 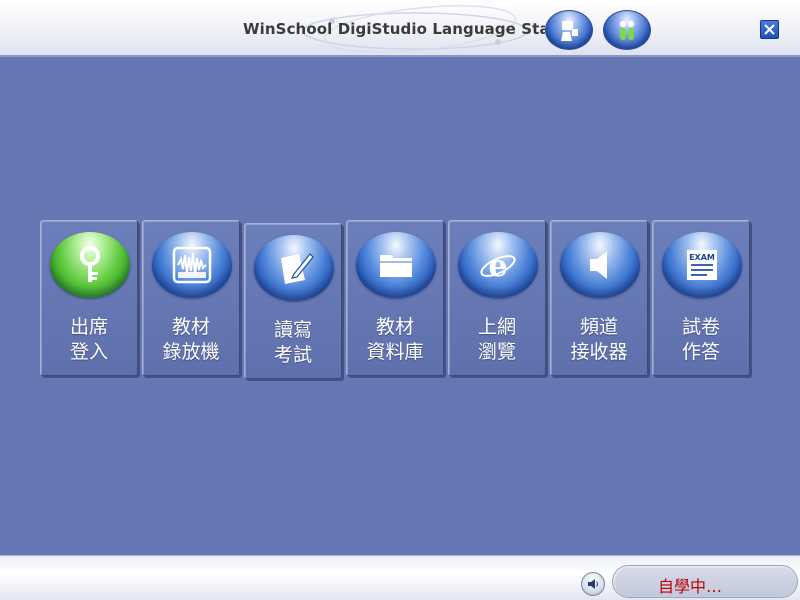 I want to click on tile-read-write-exam: 讀寫 考試, so click(x=293, y=301).